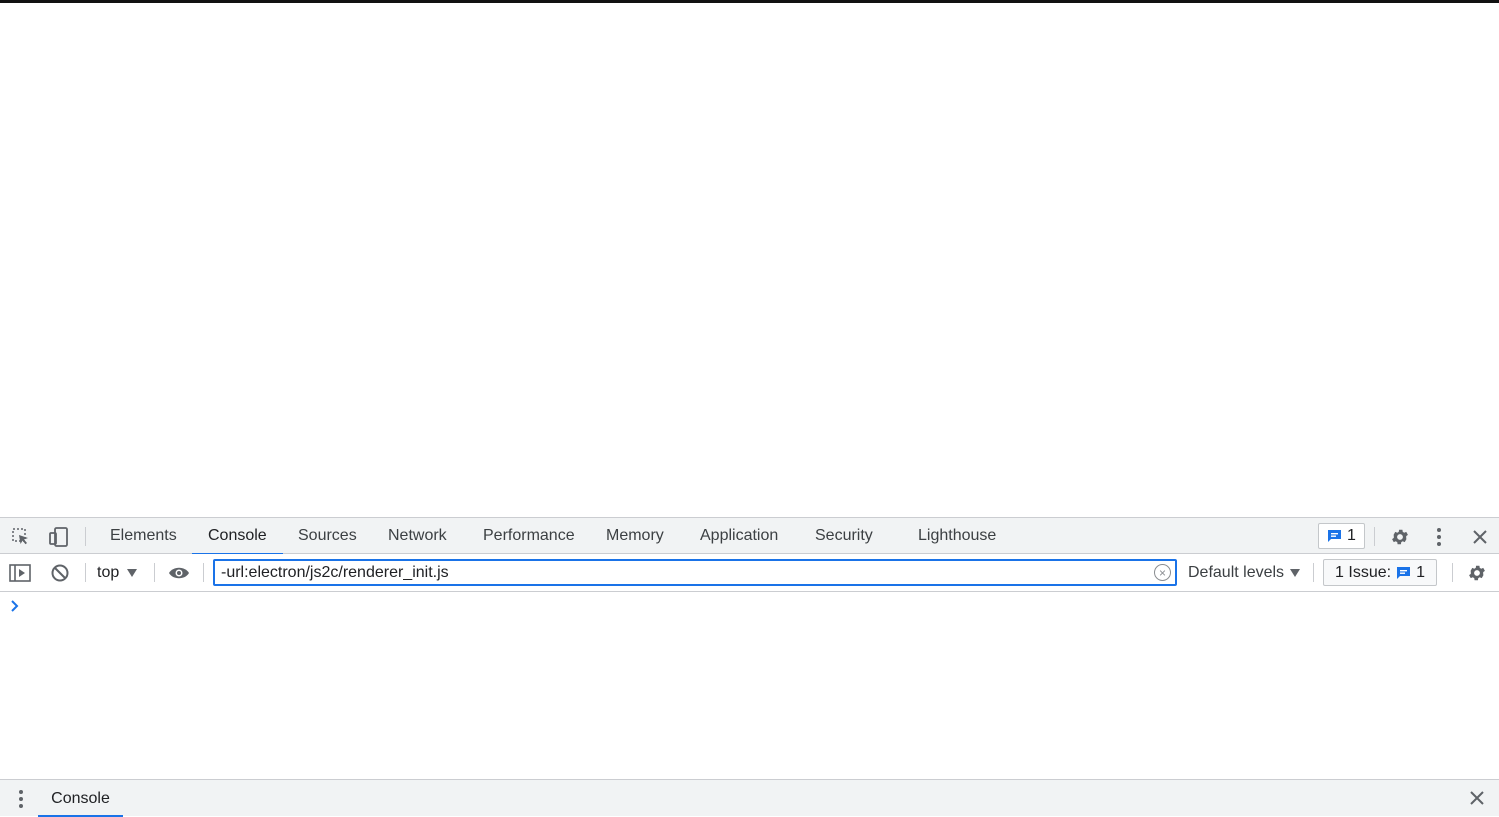 The height and width of the screenshot is (817, 1499). I want to click on console-filter-box: ×, so click(695, 572).